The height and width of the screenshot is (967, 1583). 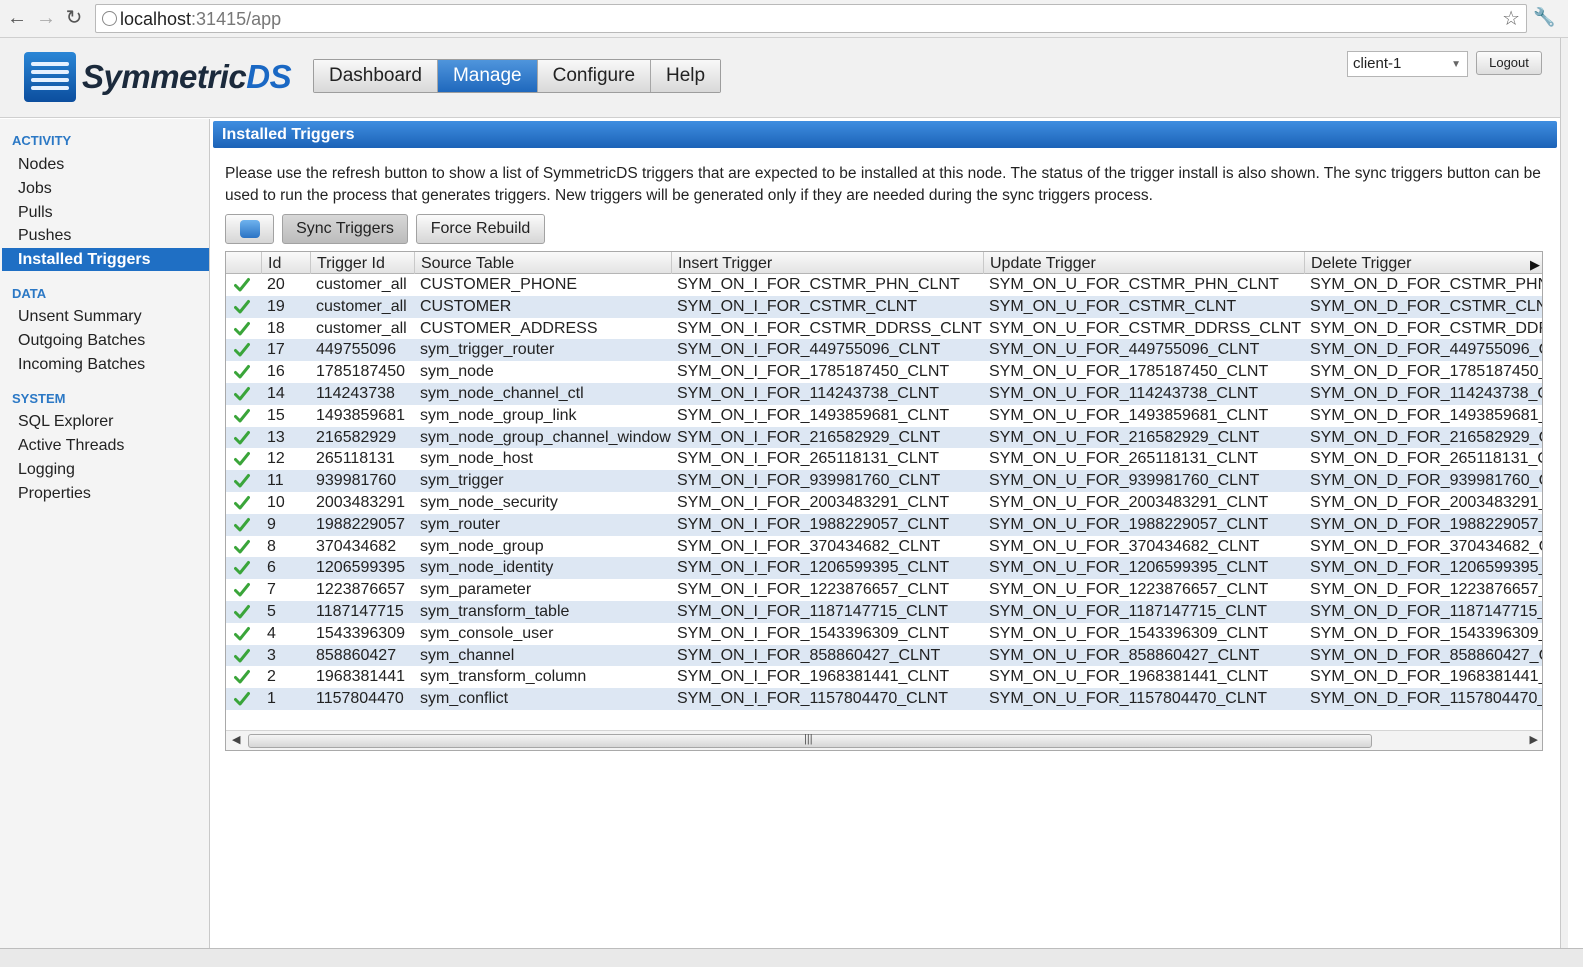 What do you see at coordinates (1128, 611) in the screenshot?
I see `cell-update-trigger: SYM_ON_U_FOR_1187147715_CLNT` at bounding box center [1128, 611].